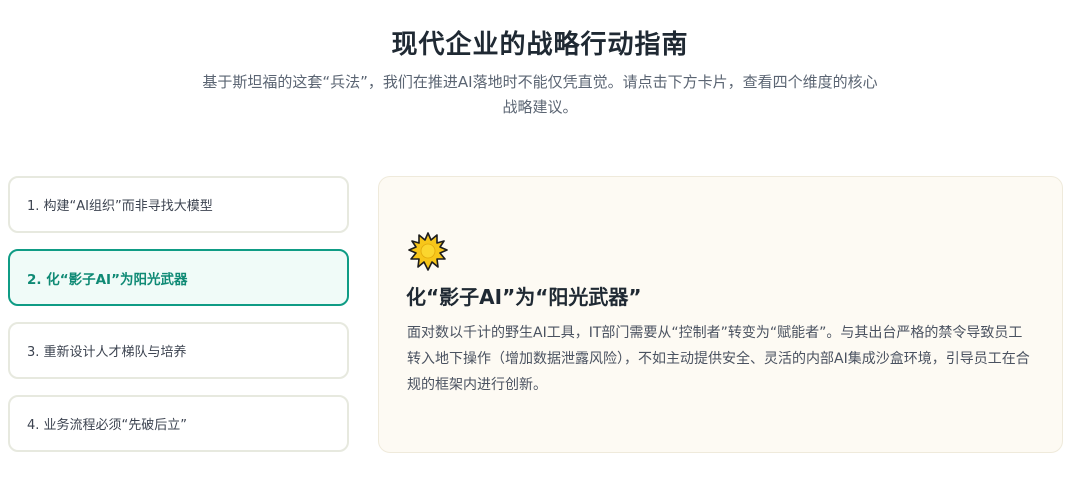  What do you see at coordinates (178, 204) in the screenshot?
I see `strategy-card-1: 1. 构建“AI组织”而非寻找大模型` at bounding box center [178, 204].